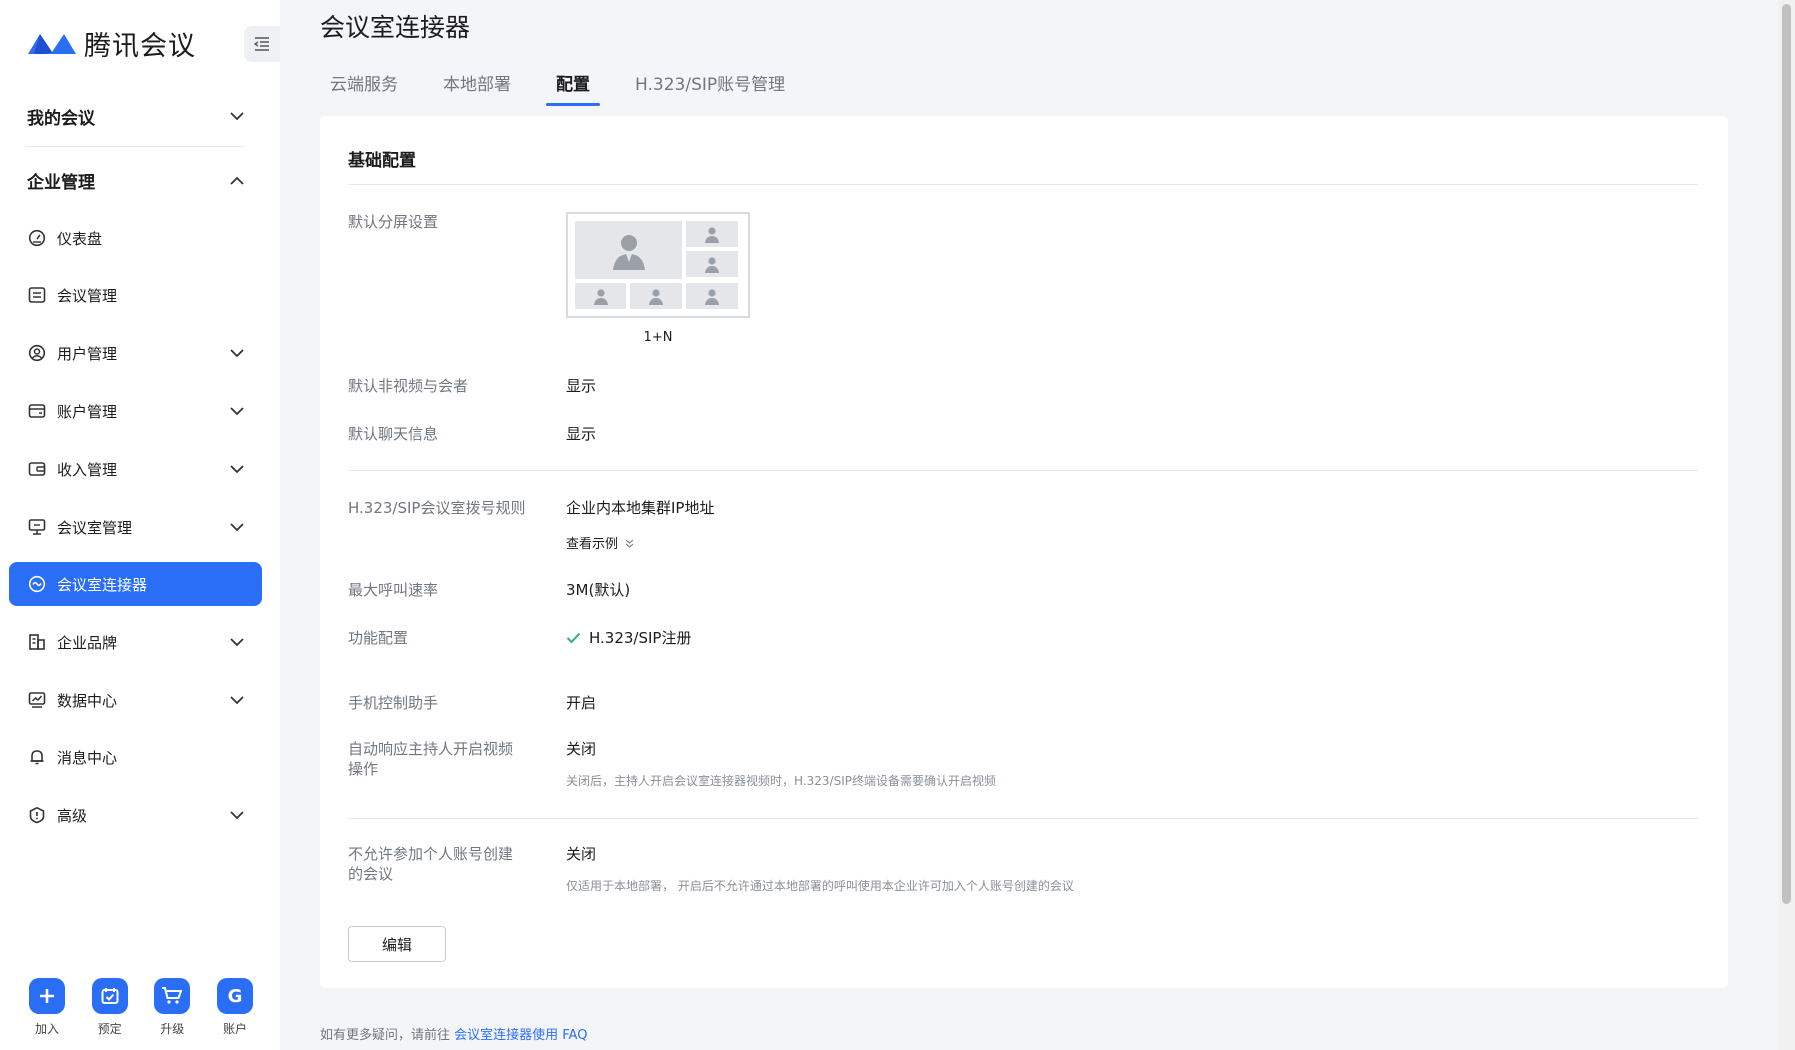  What do you see at coordinates (629, 543) in the screenshot?
I see `double-chevron-down-icon` at bounding box center [629, 543].